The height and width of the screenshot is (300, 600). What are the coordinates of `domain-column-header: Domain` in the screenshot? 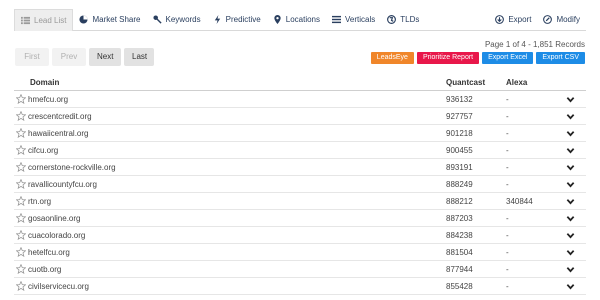 It's located at (44, 82).